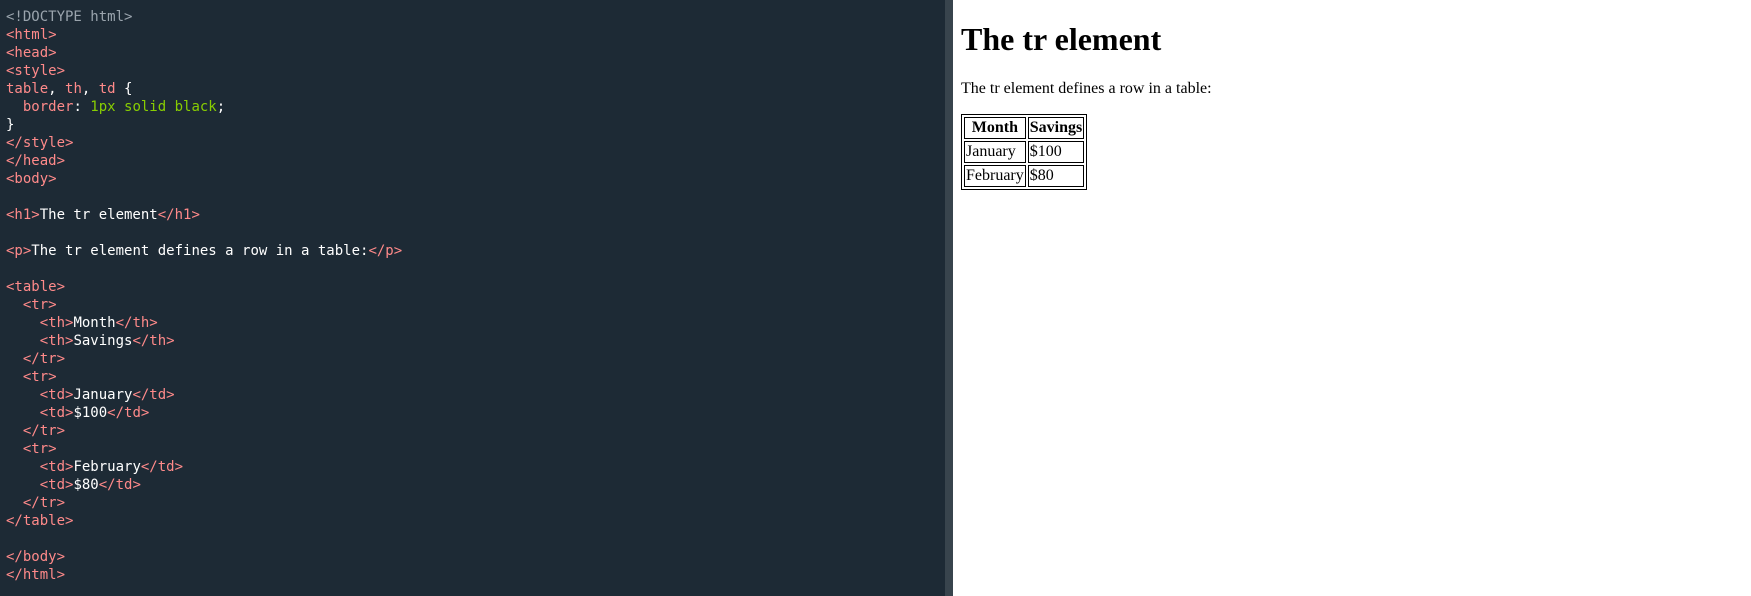 The width and height of the screenshot is (1751, 596). I want to click on table-row: February $80, so click(1024, 176).